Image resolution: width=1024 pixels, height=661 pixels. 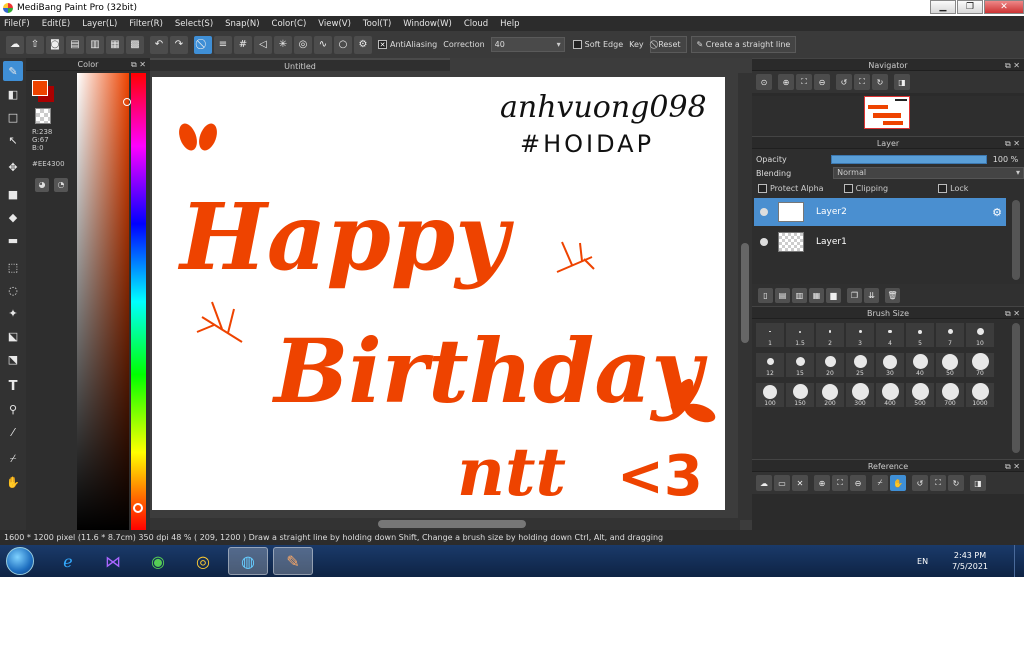 I want to click on brush-size-cell: 100, so click(x=770, y=395).